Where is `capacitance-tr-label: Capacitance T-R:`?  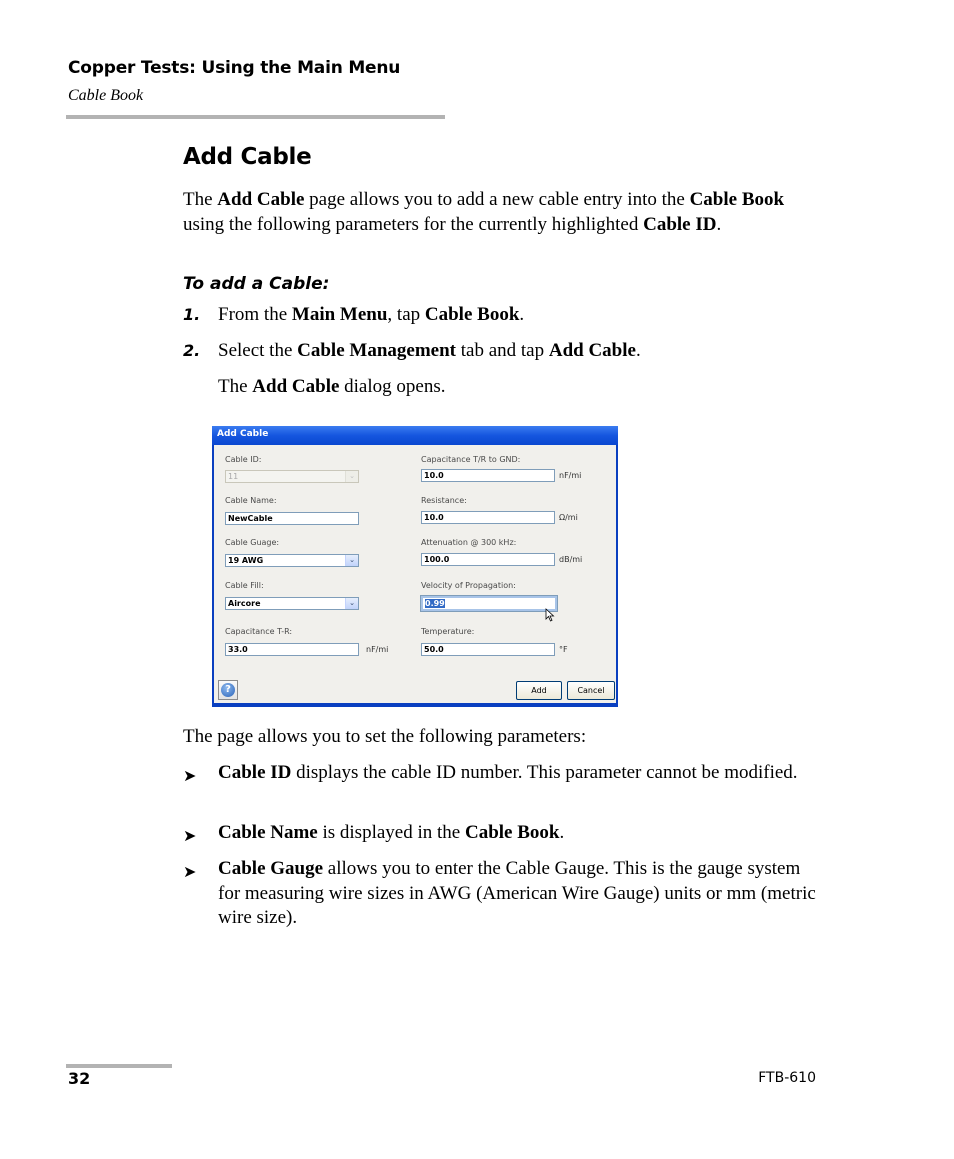 capacitance-tr-label: Capacitance T-R: is located at coordinates (259, 631).